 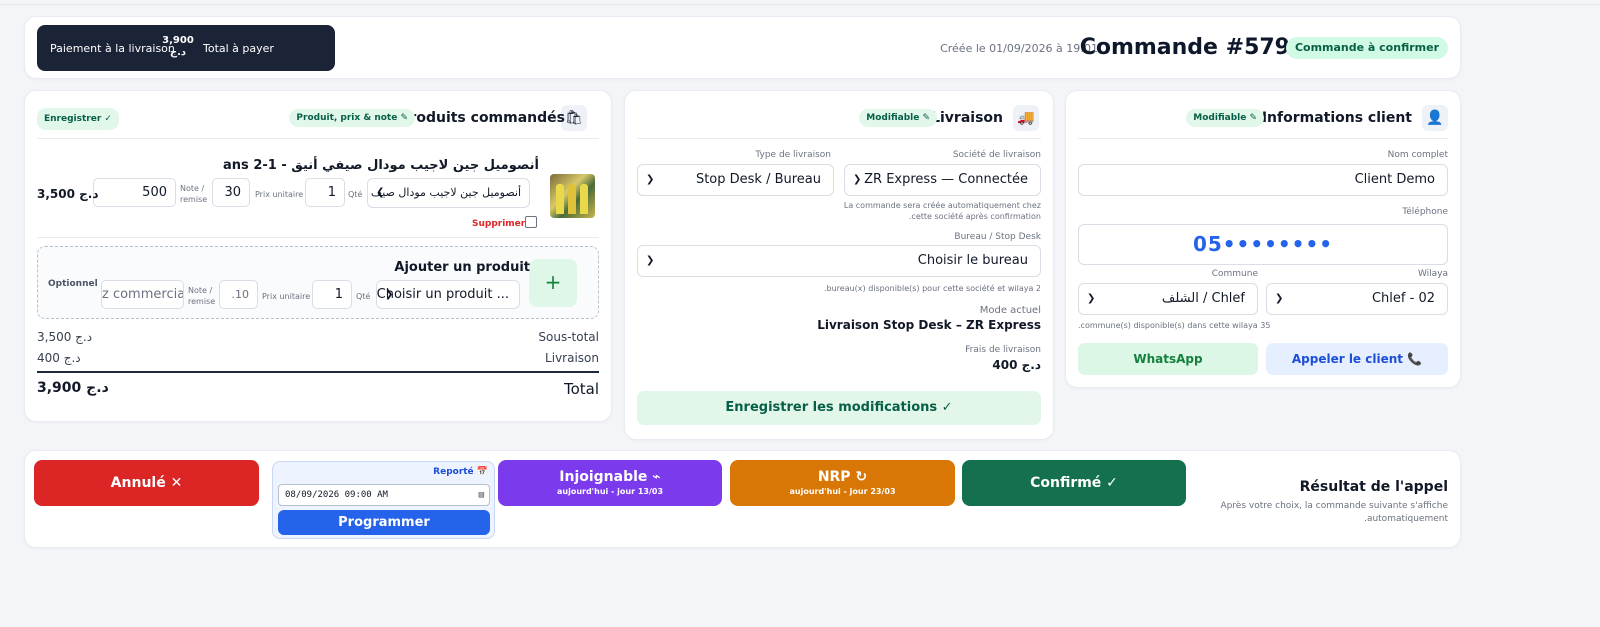 What do you see at coordinates (112, 48) in the screenshot?
I see `payment-method: Paiement à la livraison` at bounding box center [112, 48].